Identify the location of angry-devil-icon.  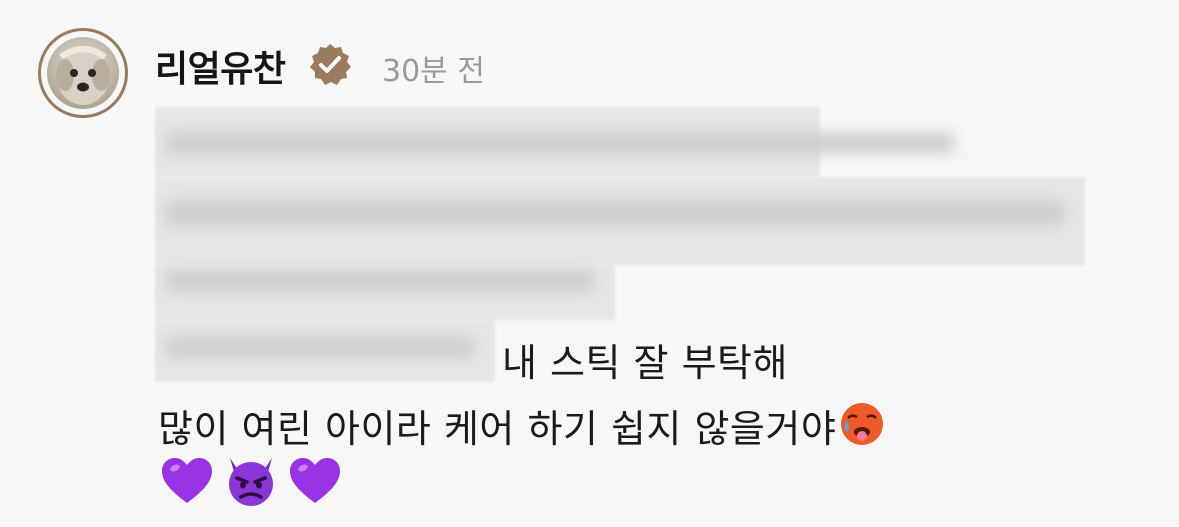
(251, 482).